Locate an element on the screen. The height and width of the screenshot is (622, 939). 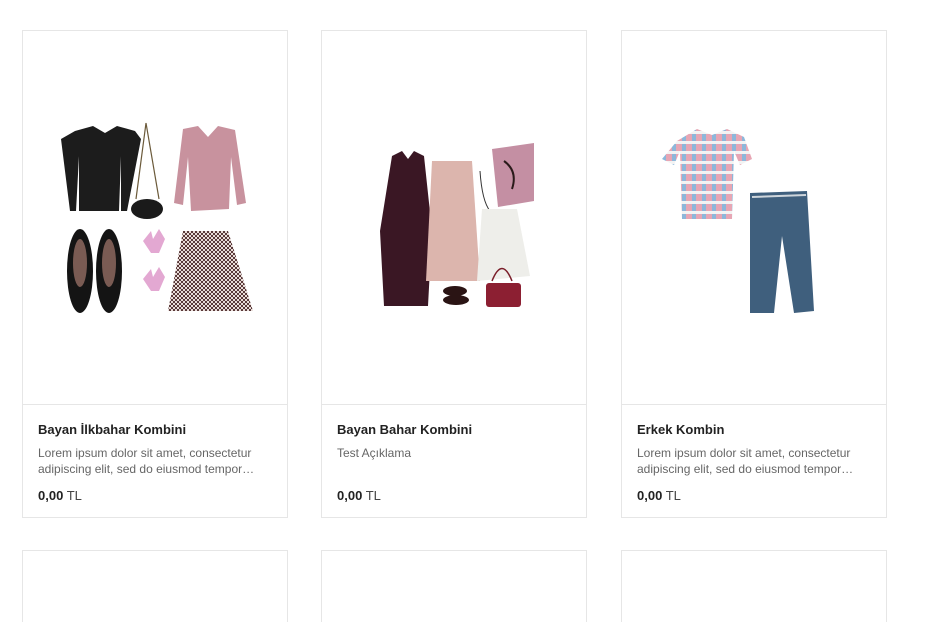
product-description: Test Açıklama is located at coordinates (374, 453).